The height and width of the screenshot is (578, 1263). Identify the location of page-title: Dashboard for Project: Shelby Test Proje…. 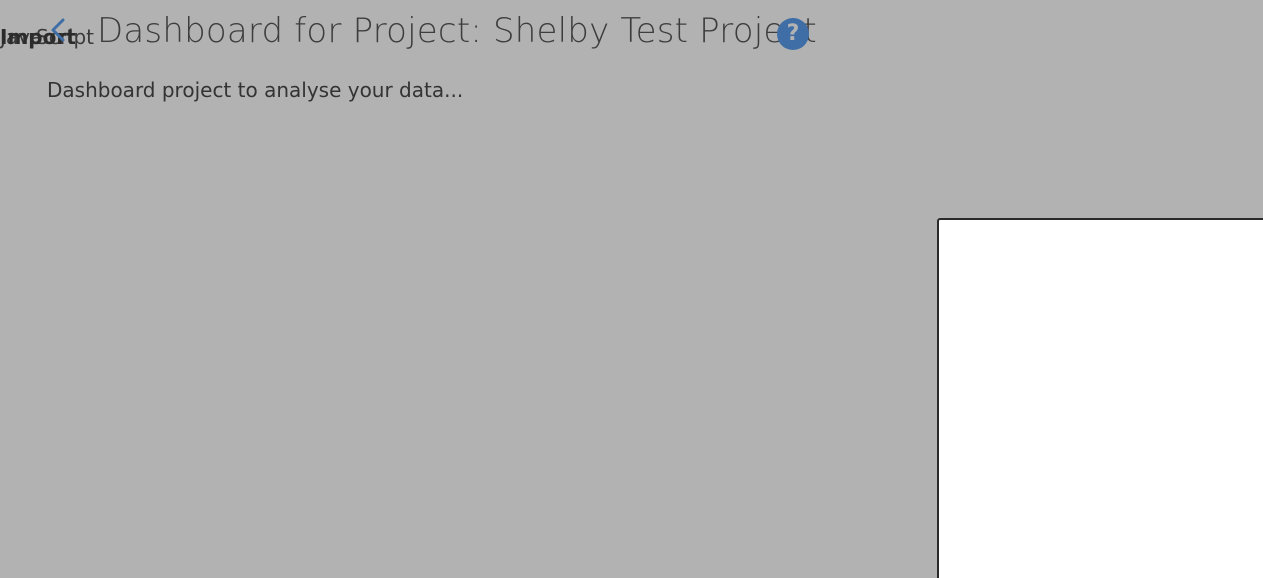
(457, 31).